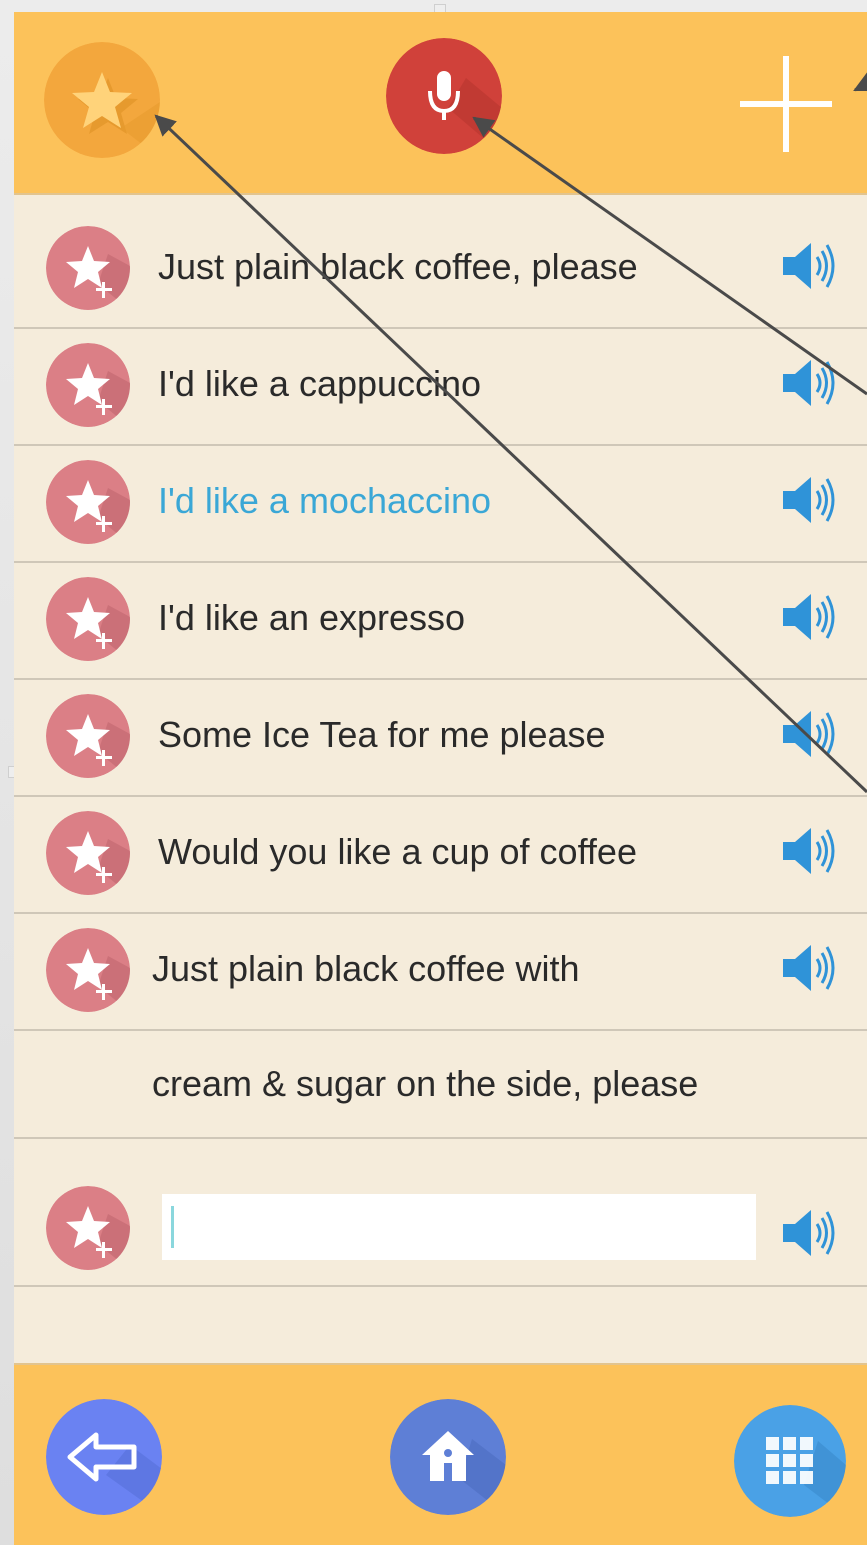 This screenshot has height=1545, width=867. I want to click on text-cursor, so click(172, 1227).